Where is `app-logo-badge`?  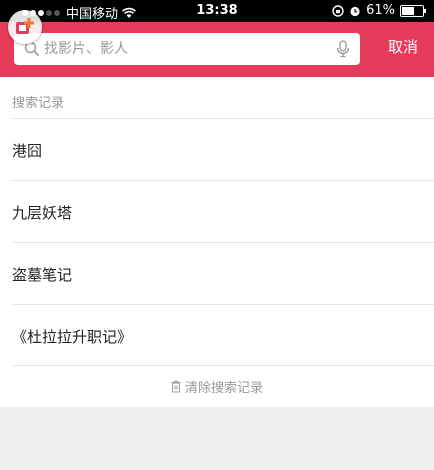 app-logo-badge is located at coordinates (25, 27).